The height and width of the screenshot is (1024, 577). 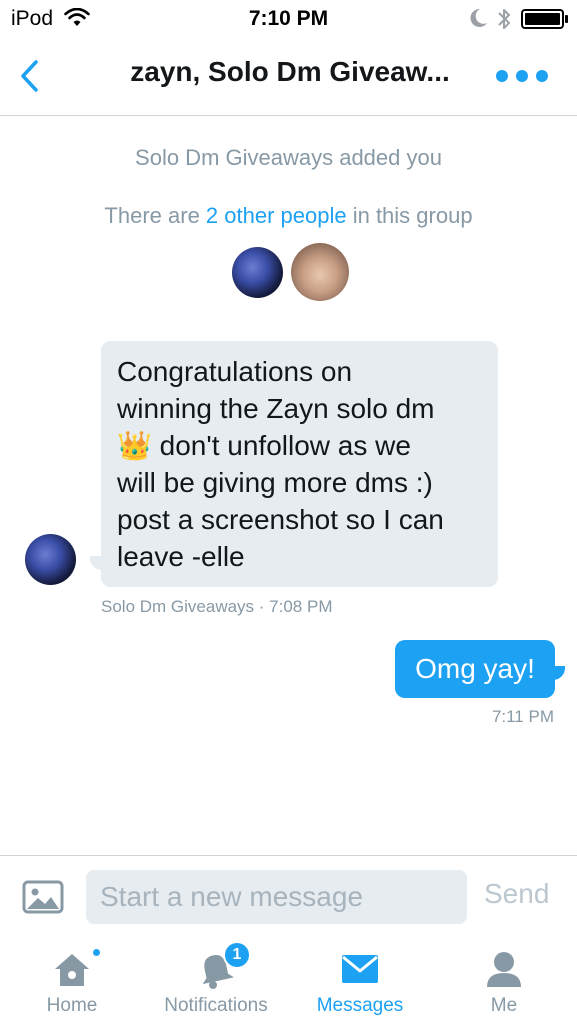 I want to click on group-info: There are 2 other people in this group, so click(x=288, y=216).